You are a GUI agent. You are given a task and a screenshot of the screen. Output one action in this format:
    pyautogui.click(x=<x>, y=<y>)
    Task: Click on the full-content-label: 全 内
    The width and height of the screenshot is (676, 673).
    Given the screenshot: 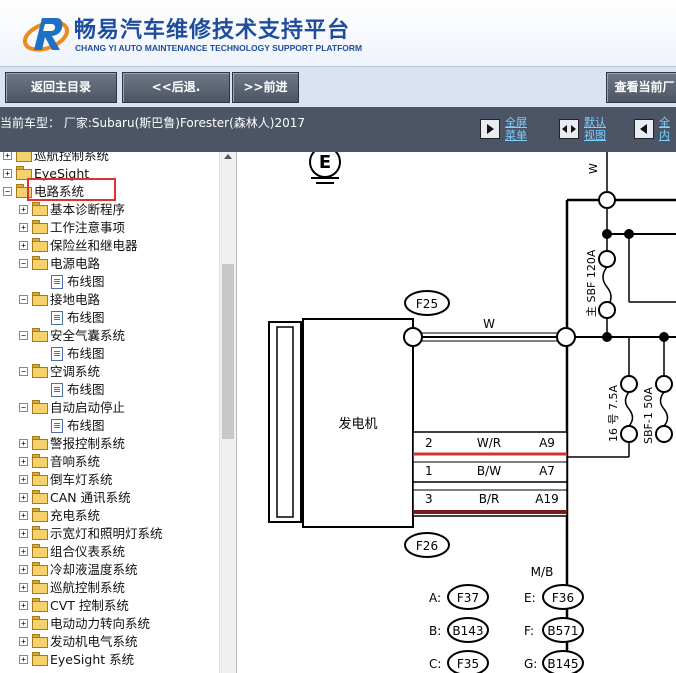 What is the action you would take?
    pyautogui.click(x=664, y=129)
    